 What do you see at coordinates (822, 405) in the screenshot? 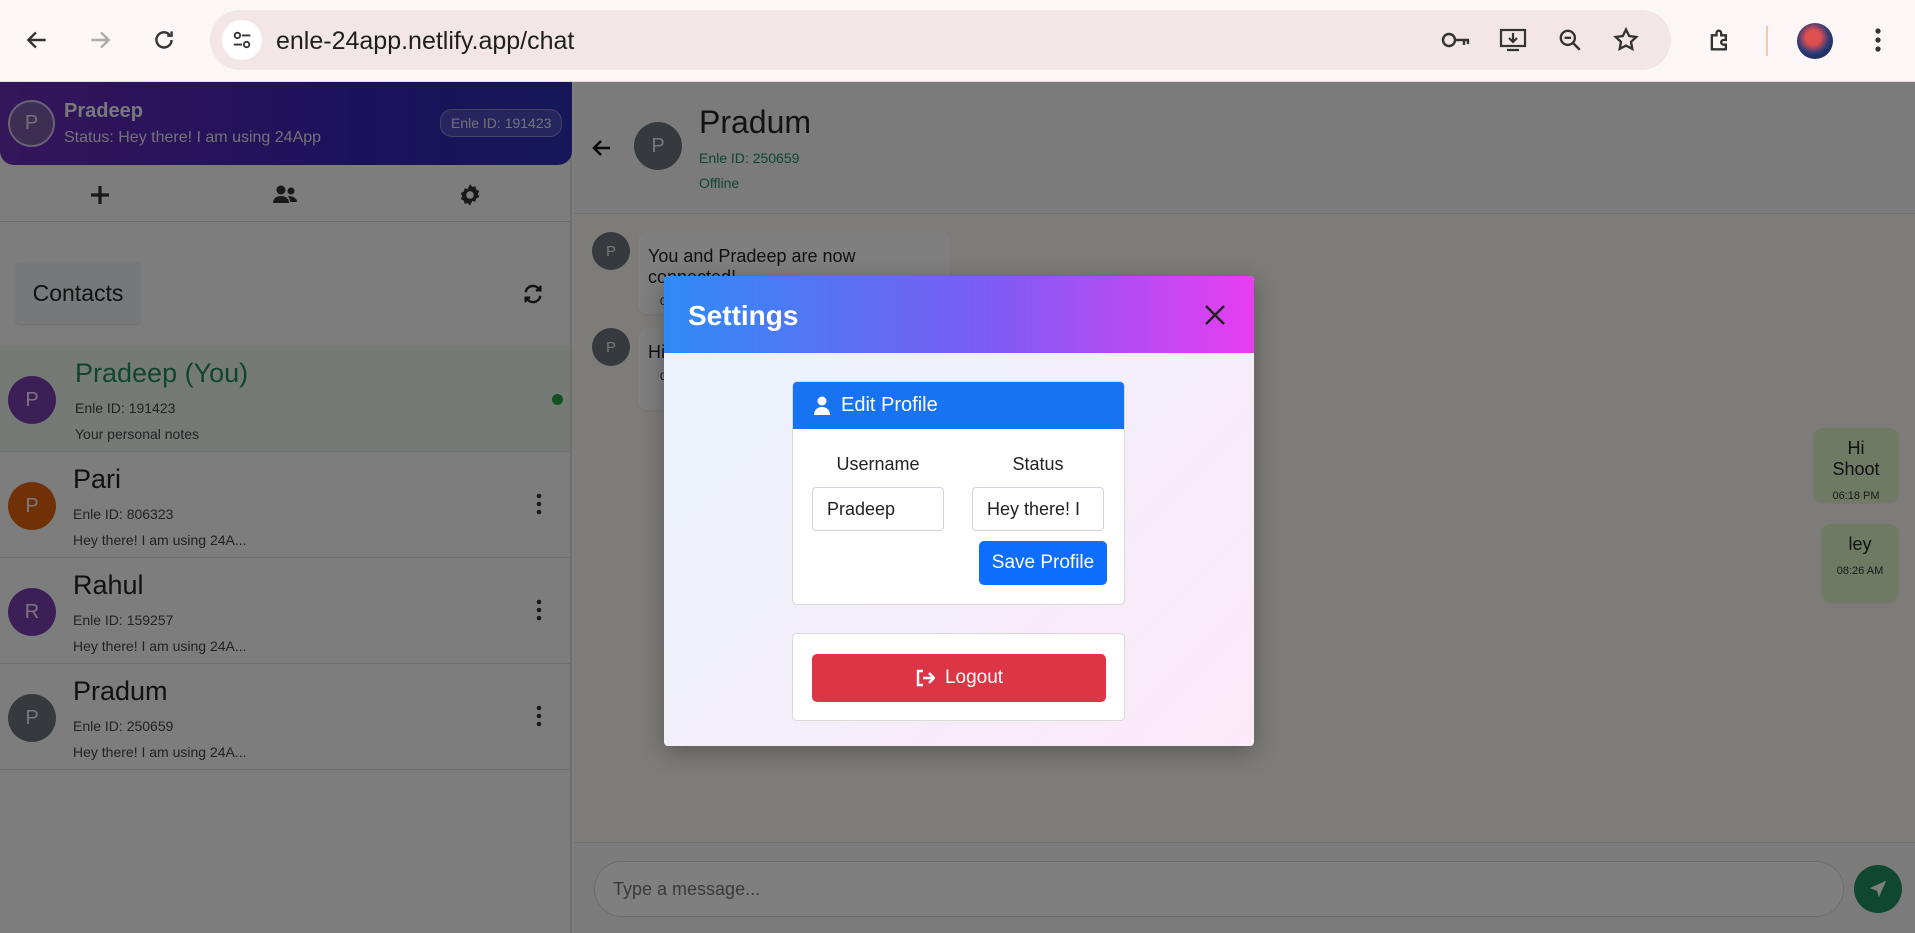
I see `user-icon` at bounding box center [822, 405].